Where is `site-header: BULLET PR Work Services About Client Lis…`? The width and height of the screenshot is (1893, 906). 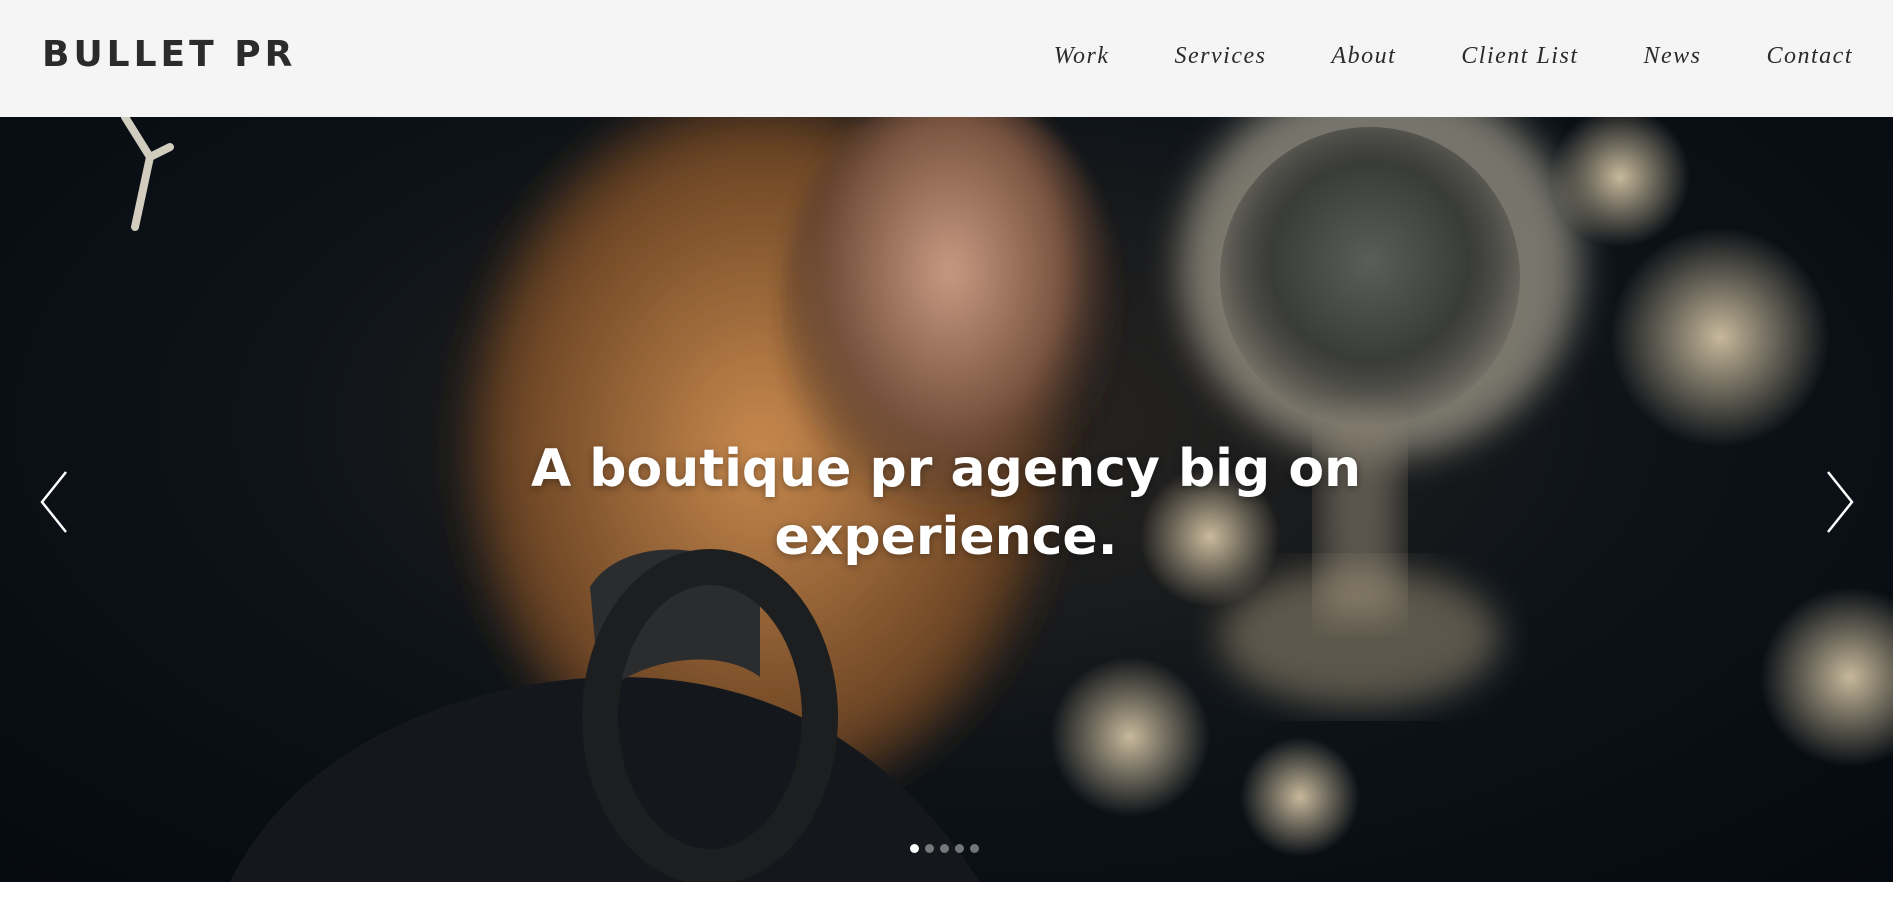 site-header: BULLET PR Work Services About Client Lis… is located at coordinates (946, 58).